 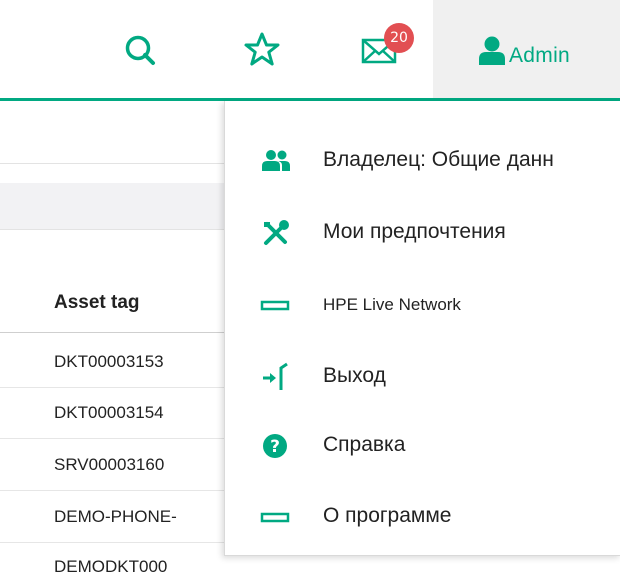 I want to click on menu-item-label: Выход, so click(x=354, y=375).